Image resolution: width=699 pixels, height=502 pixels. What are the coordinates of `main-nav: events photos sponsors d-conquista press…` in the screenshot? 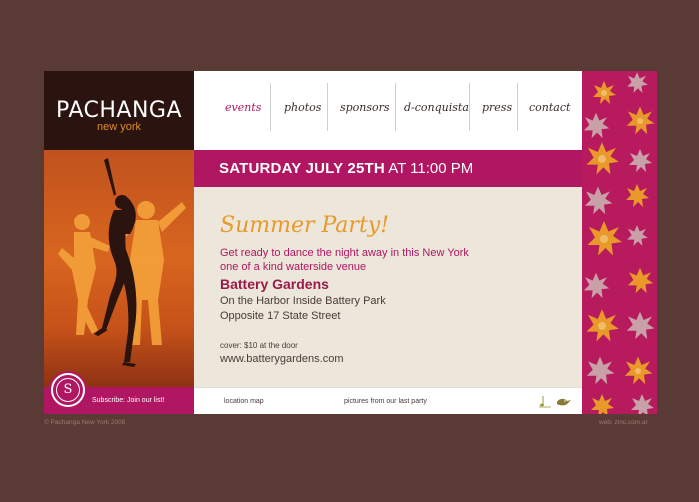 It's located at (388, 110).